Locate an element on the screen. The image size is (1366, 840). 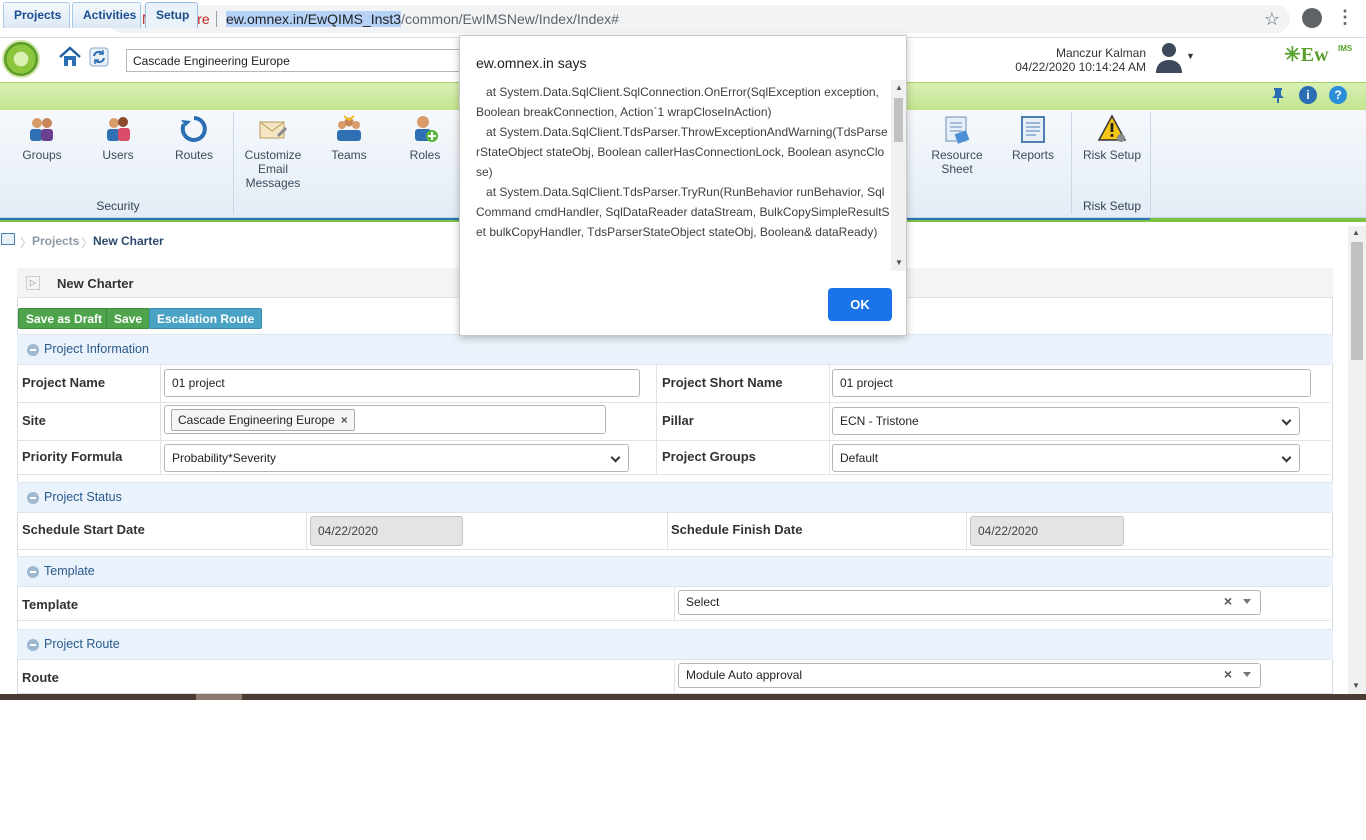
chevron-down-icon: ▼ is located at coordinates (1190, 56).